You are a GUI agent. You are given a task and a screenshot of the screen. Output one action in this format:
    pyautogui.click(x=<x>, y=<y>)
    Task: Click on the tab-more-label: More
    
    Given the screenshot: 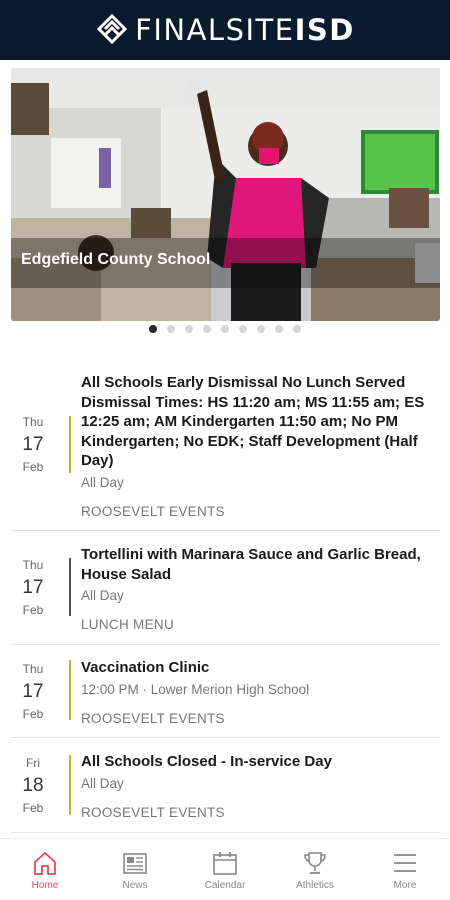 What is the action you would take?
    pyautogui.click(x=405, y=885)
    